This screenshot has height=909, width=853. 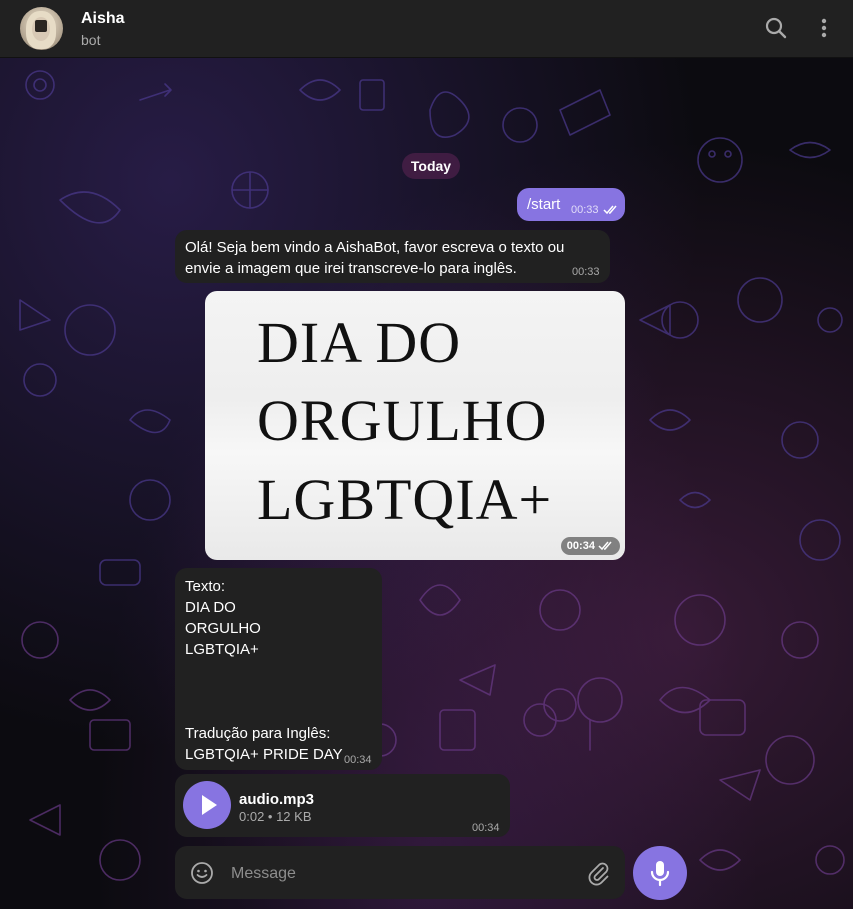 I want to click on message-line: Tradução para Inglês:, so click(x=258, y=733).